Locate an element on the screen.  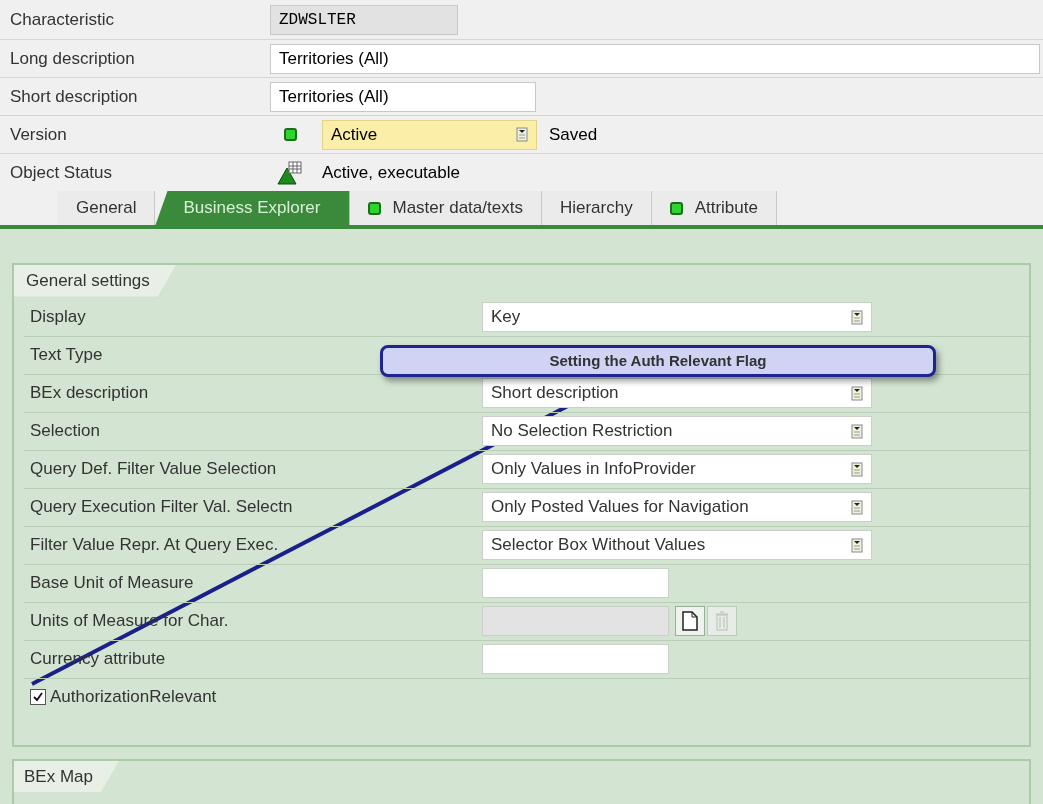
setting-label: Query Def. Filter Value Selection is located at coordinates (153, 469).